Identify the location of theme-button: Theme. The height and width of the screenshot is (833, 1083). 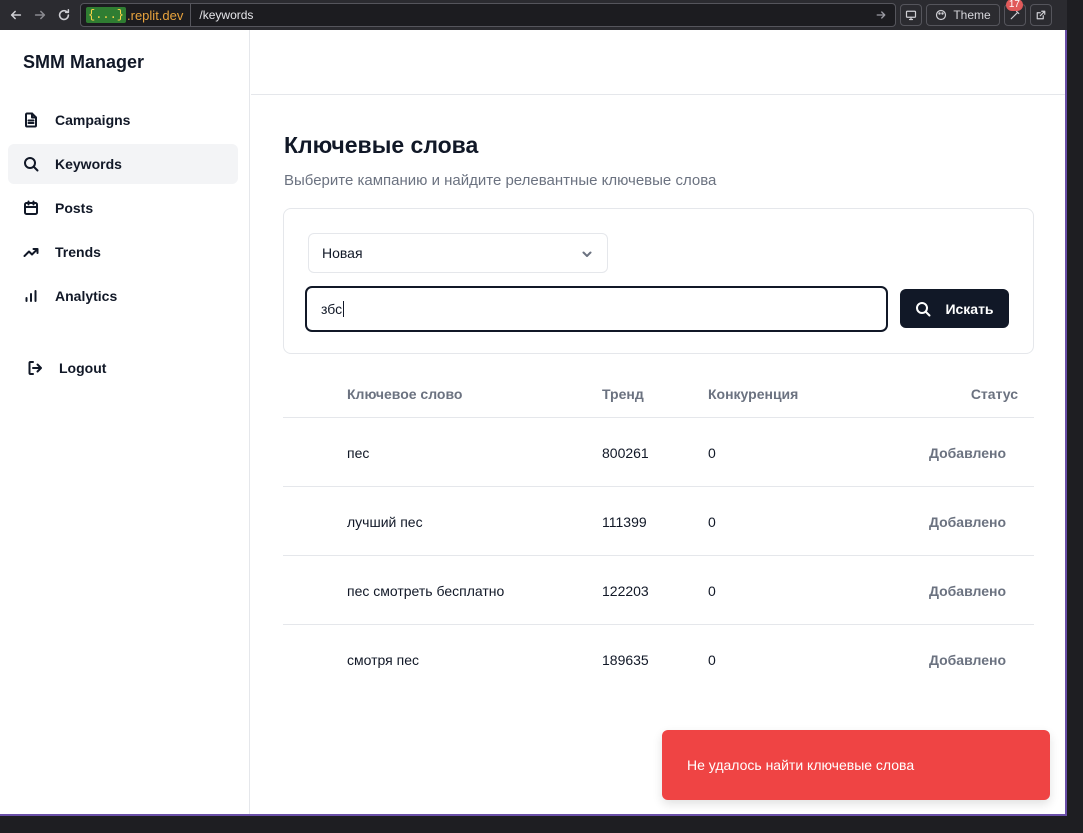
(963, 15).